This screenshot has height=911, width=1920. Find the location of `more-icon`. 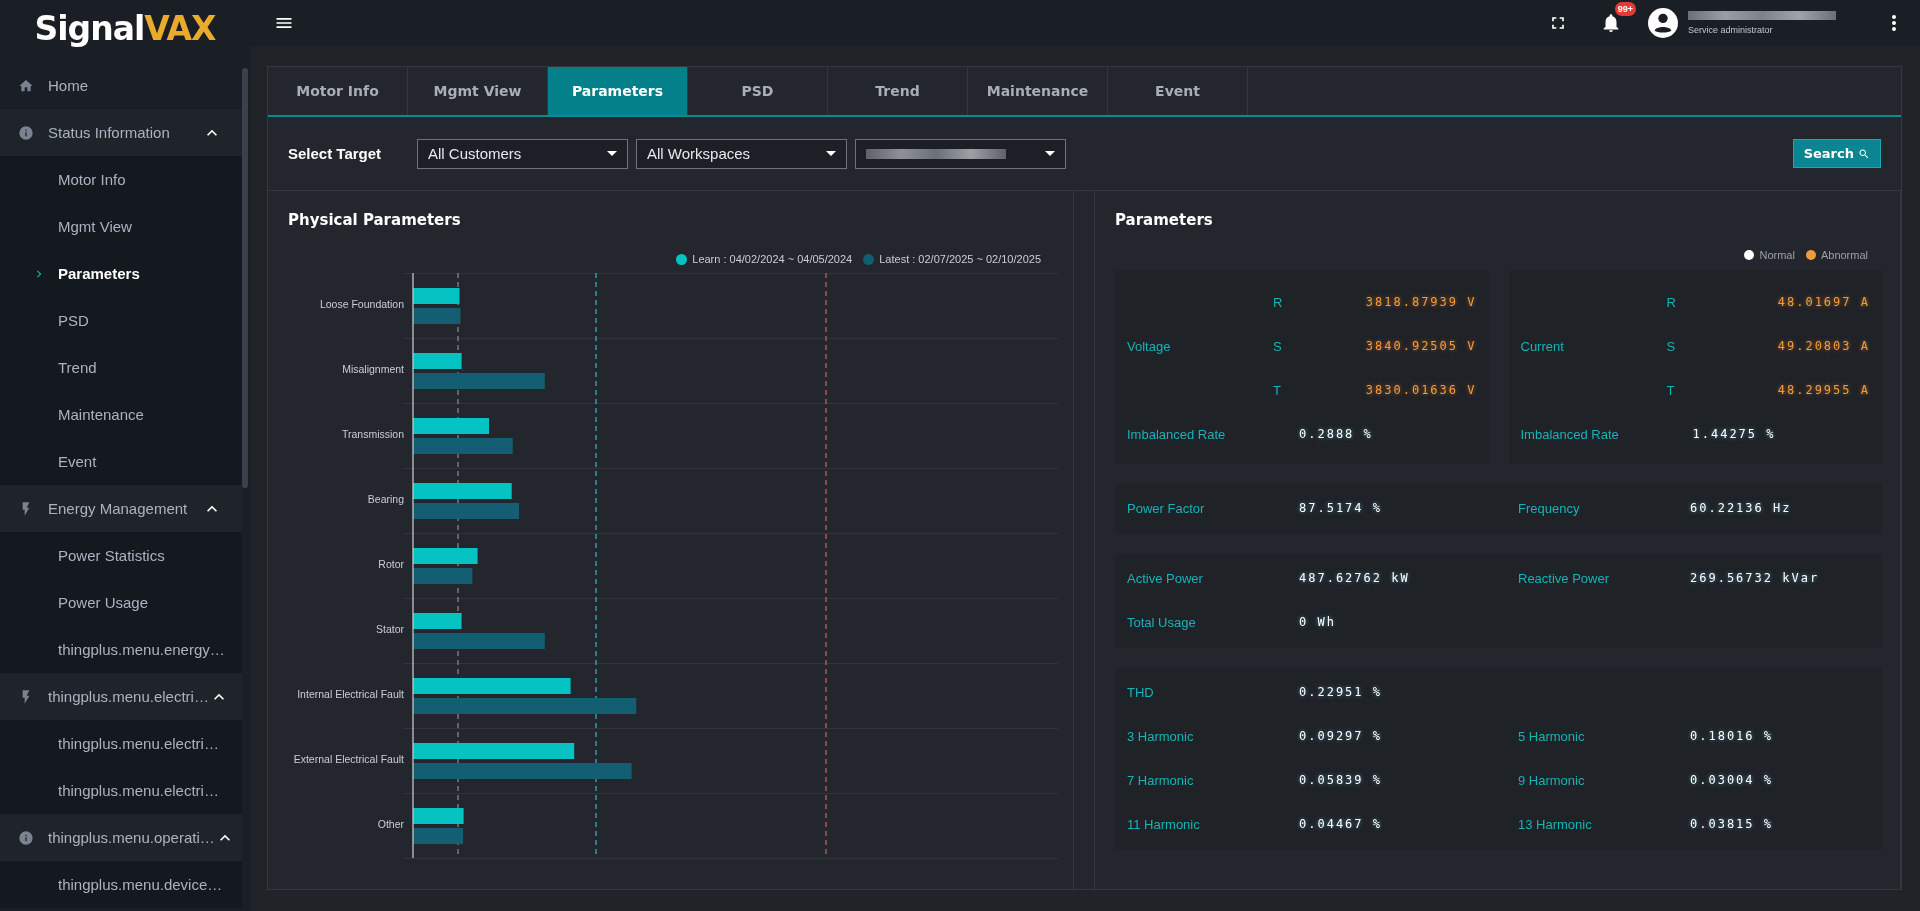

more-icon is located at coordinates (1894, 23).